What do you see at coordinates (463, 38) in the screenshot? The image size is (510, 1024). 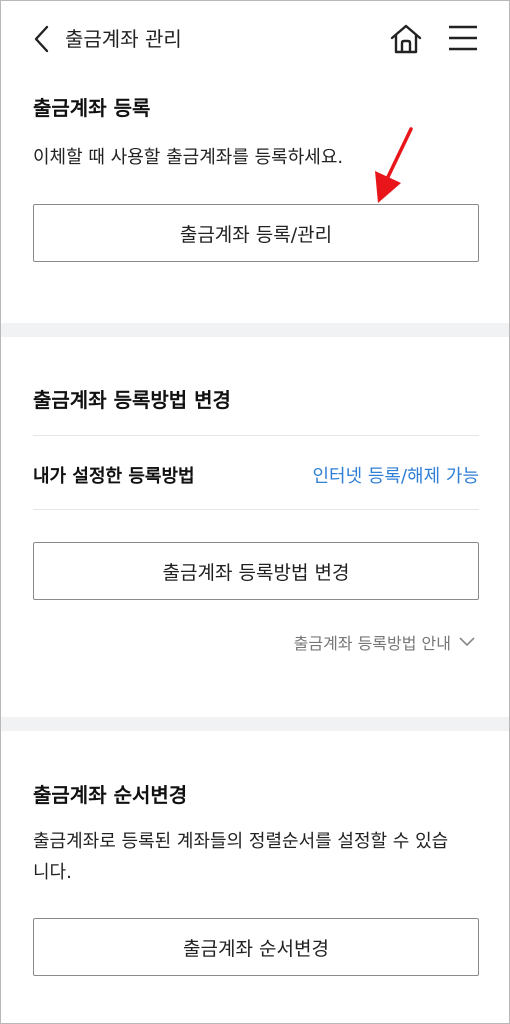 I see `hamburger-menu-icon` at bounding box center [463, 38].